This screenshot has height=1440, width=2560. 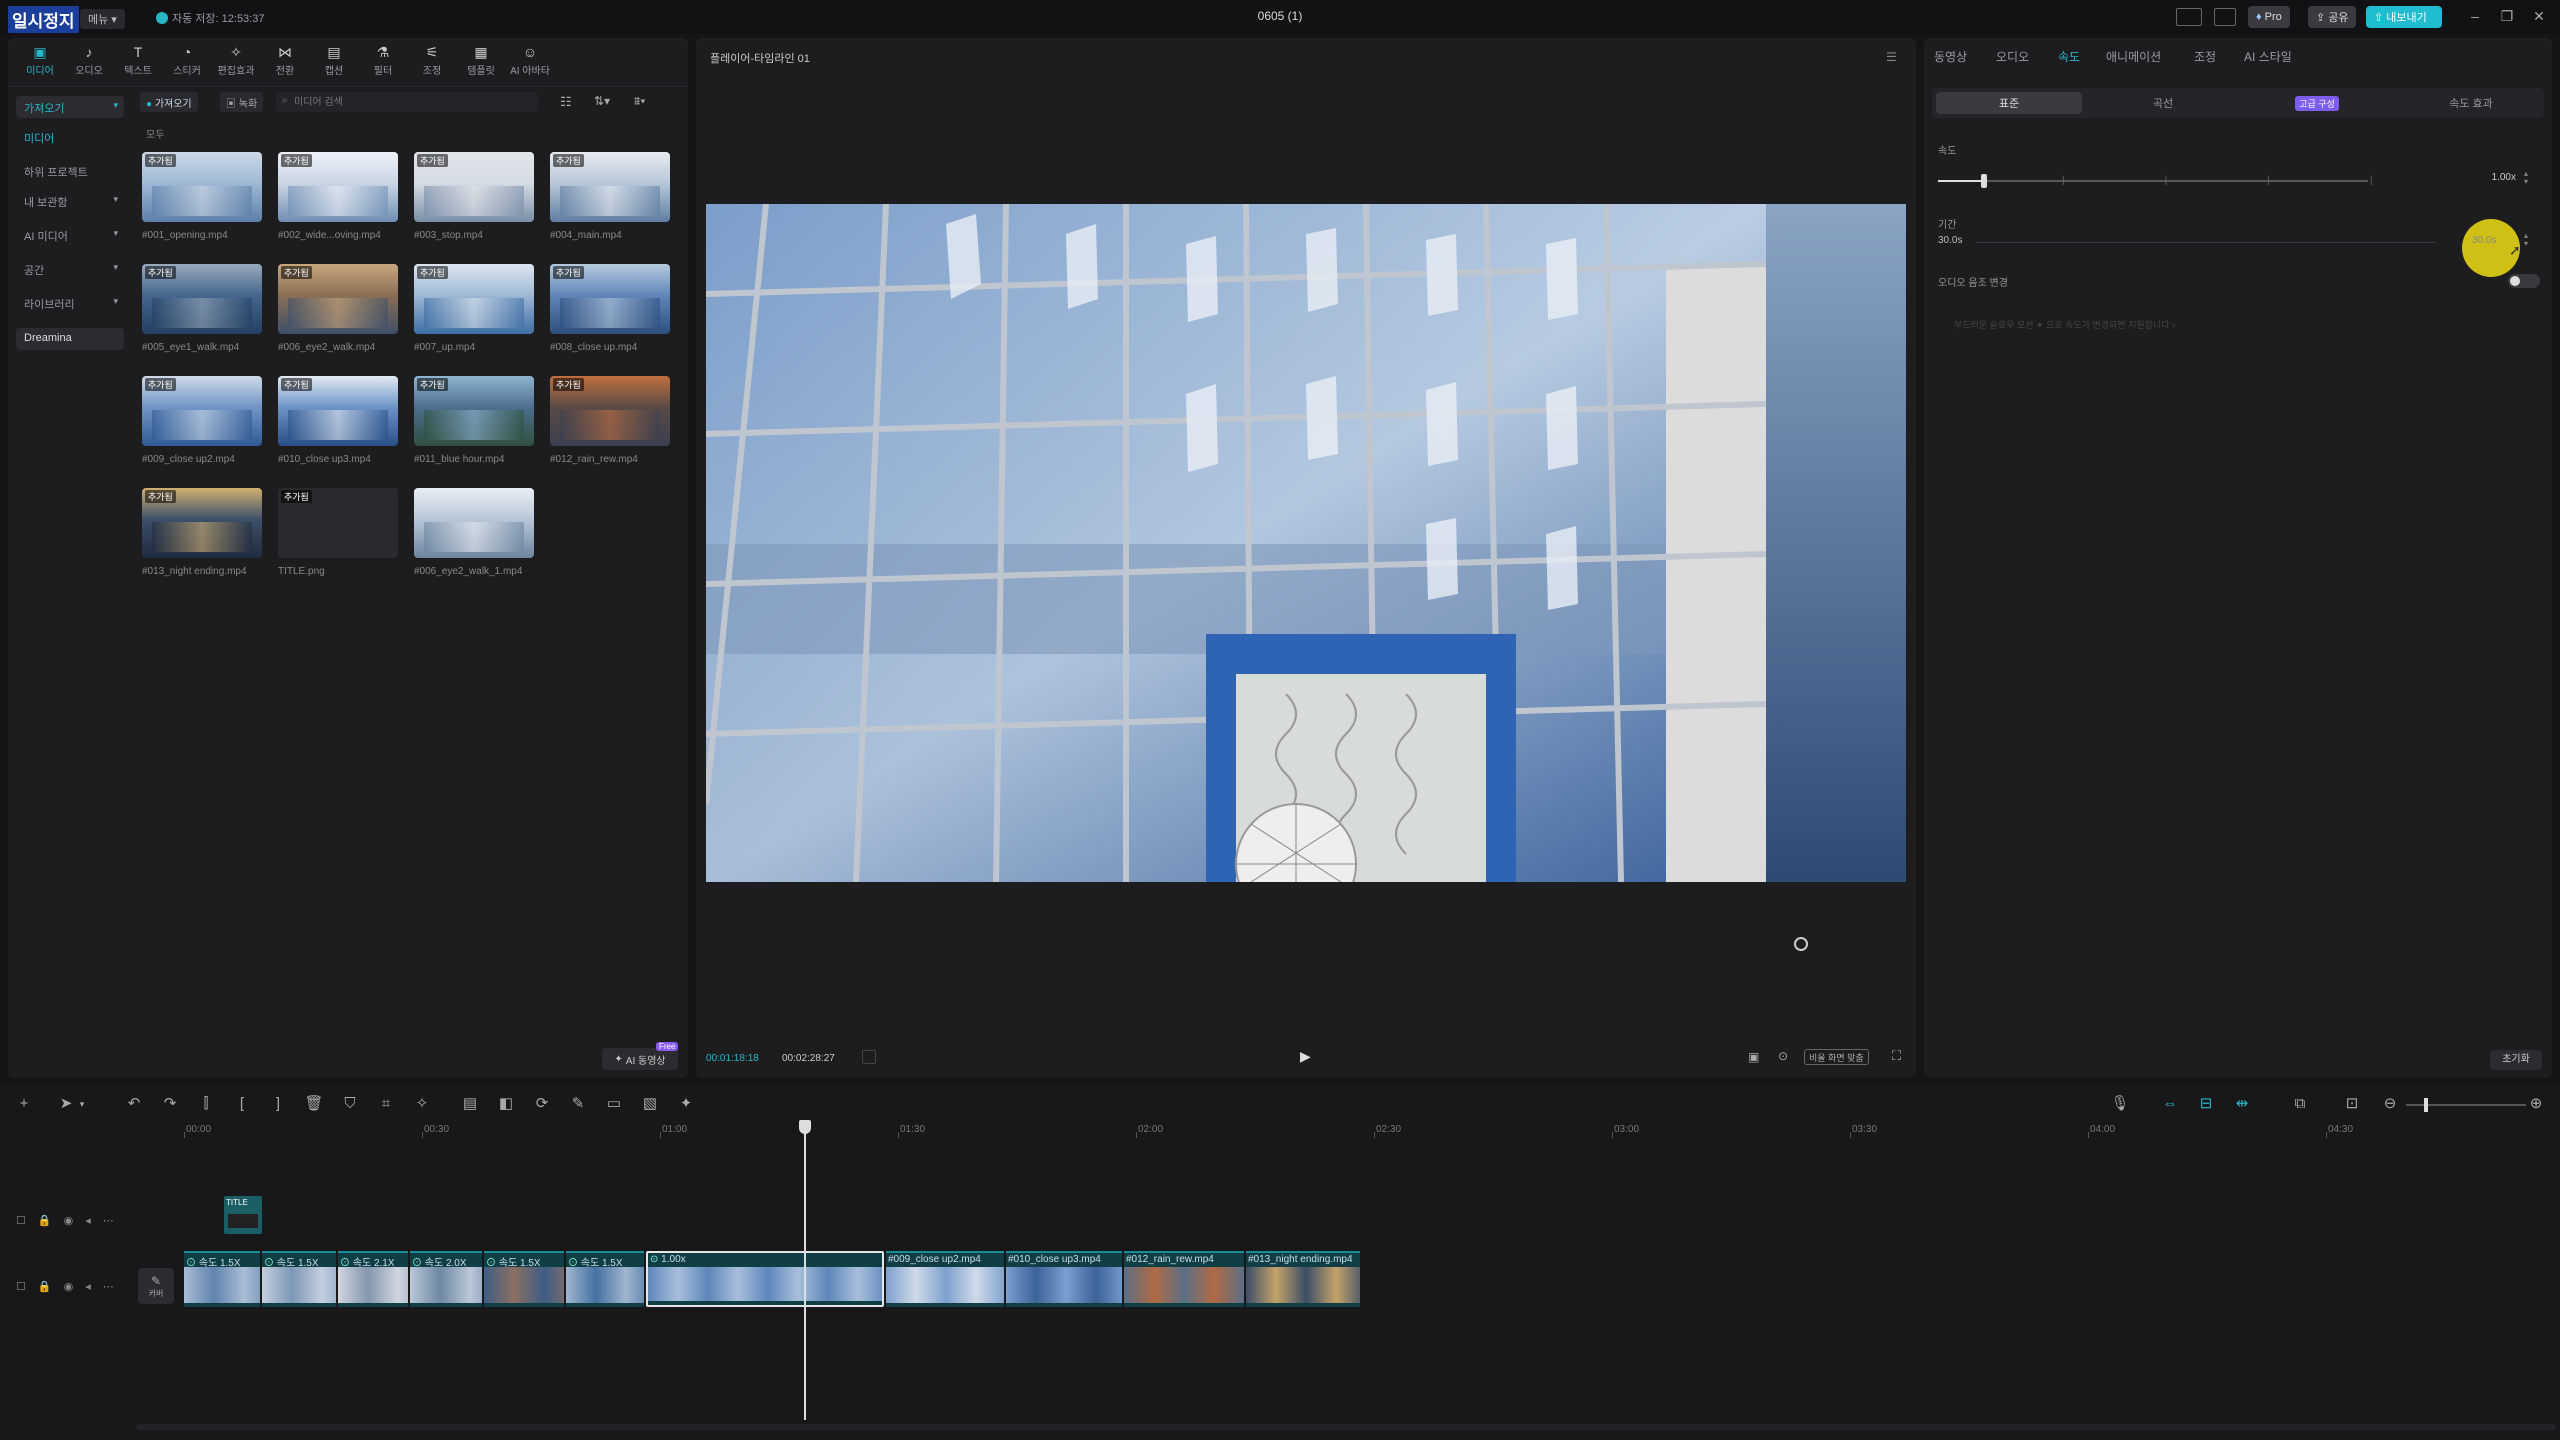 What do you see at coordinates (2317, 103) in the screenshot?
I see `segment-2: 고급 구성` at bounding box center [2317, 103].